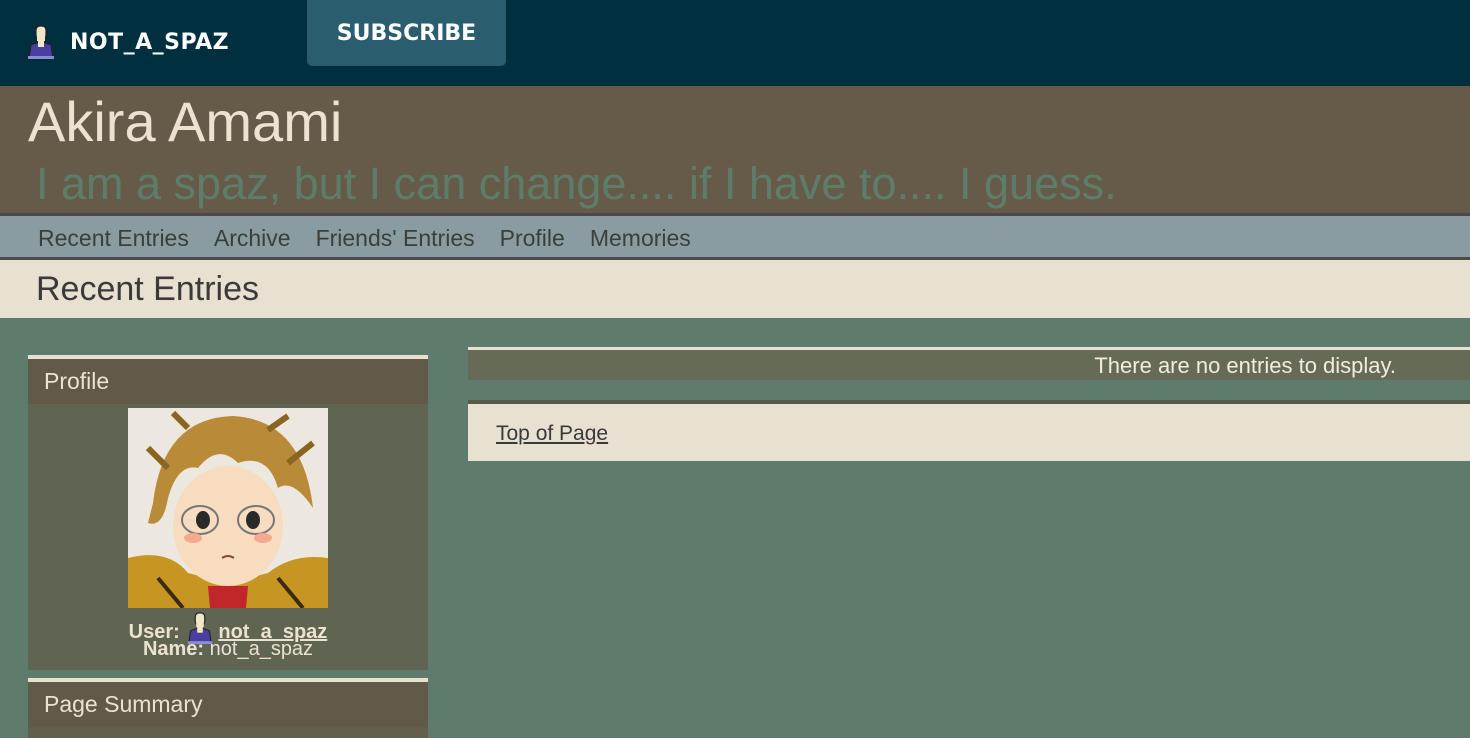 This screenshot has height=738, width=1470. What do you see at coordinates (532, 238) in the screenshot?
I see `nav-profile: Profile` at bounding box center [532, 238].